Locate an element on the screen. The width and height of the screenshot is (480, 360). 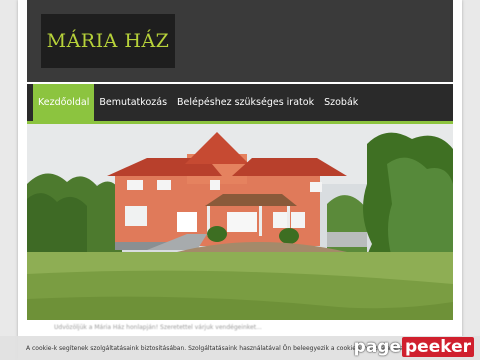
watermark-page: page is located at coordinates (377, 347).